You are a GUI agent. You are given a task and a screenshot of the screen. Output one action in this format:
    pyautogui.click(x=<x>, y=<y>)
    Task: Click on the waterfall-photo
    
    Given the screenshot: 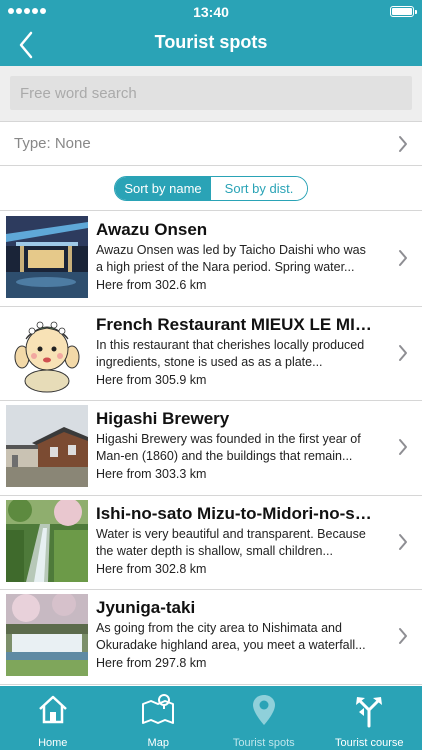 What is the action you would take?
    pyautogui.click(x=47, y=635)
    